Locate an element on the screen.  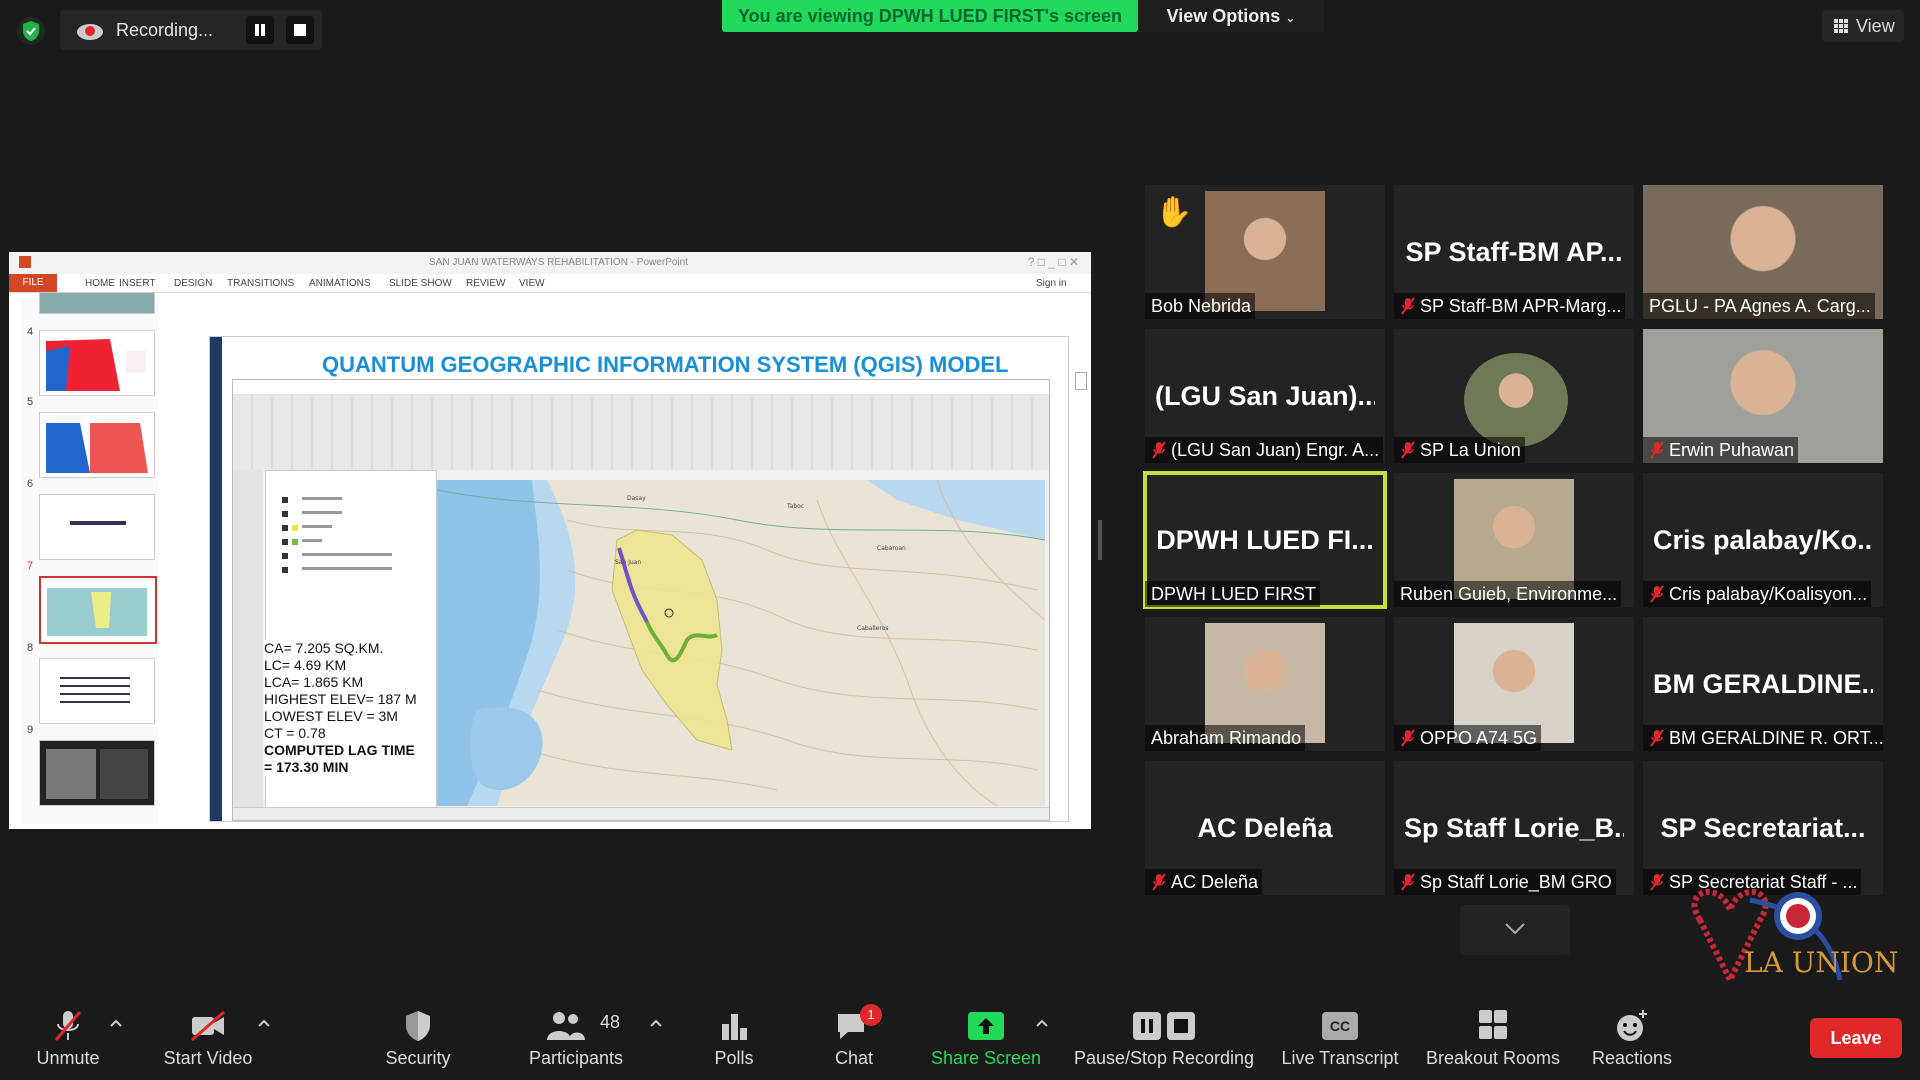
powerpoint-icon is located at coordinates (25, 262).